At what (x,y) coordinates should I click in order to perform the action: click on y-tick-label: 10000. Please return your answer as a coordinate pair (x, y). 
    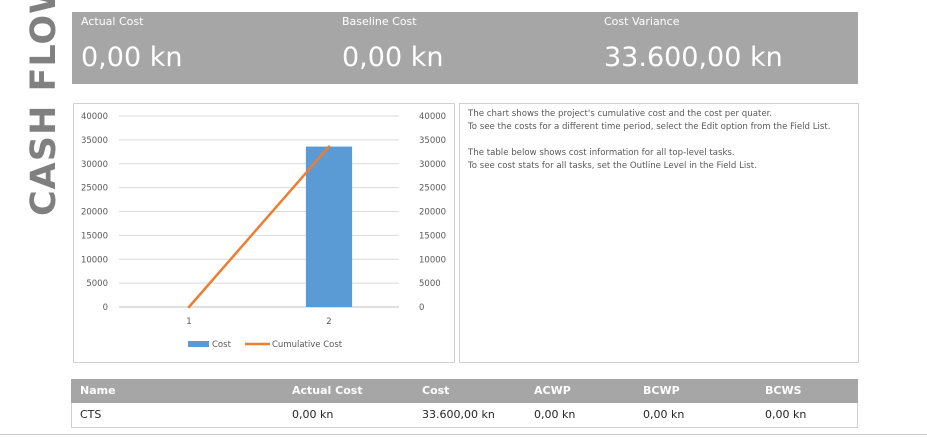
    Looking at the image, I should click on (94, 260).